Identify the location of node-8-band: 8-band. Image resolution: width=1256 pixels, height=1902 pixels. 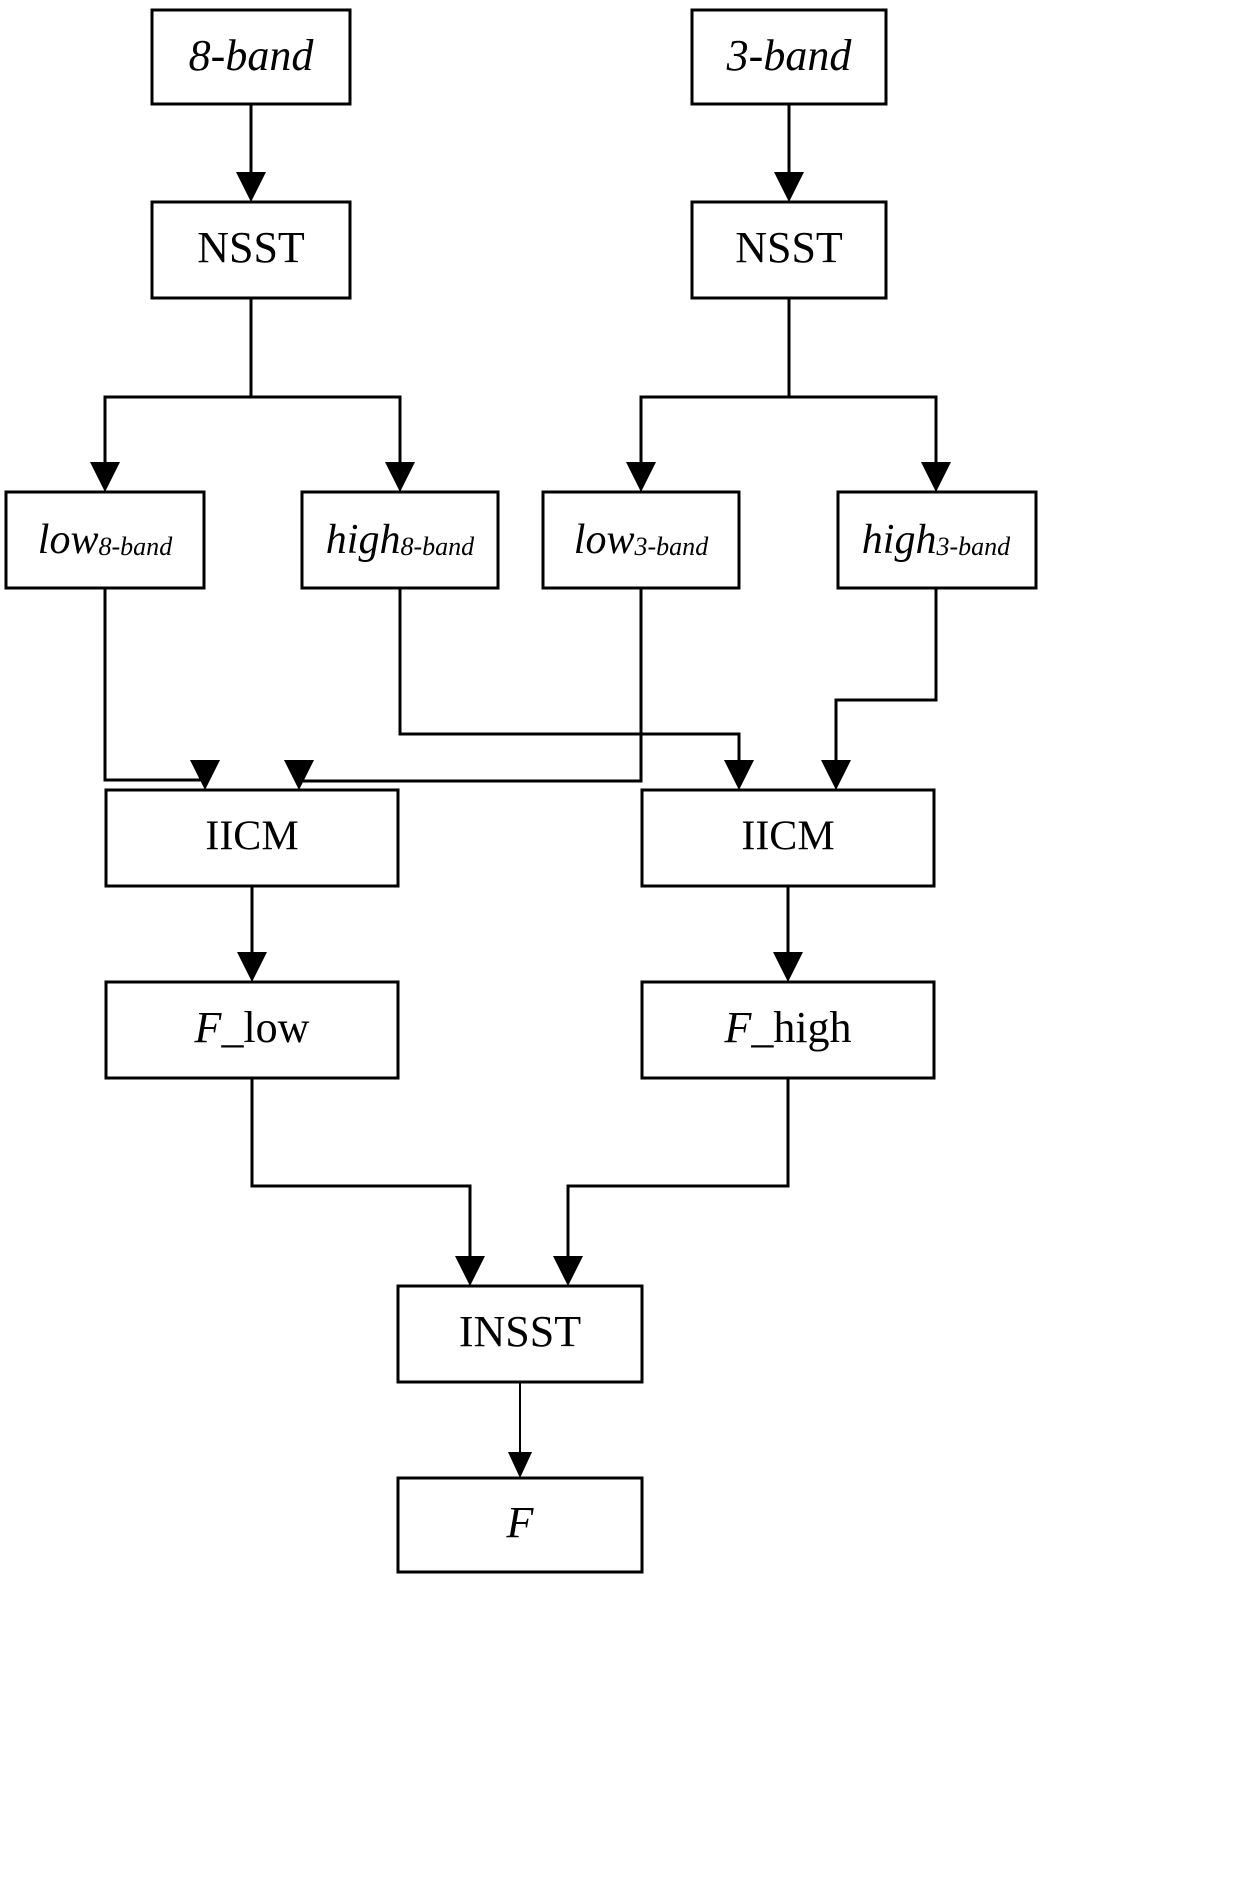
(251, 57).